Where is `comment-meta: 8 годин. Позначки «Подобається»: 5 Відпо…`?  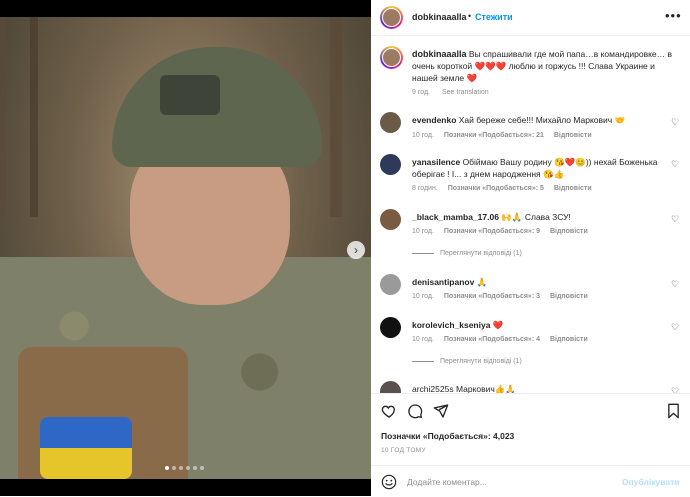
comment-meta: 8 годин. Позначки «Подобається»: 5 Відпо… is located at coordinates (506, 188).